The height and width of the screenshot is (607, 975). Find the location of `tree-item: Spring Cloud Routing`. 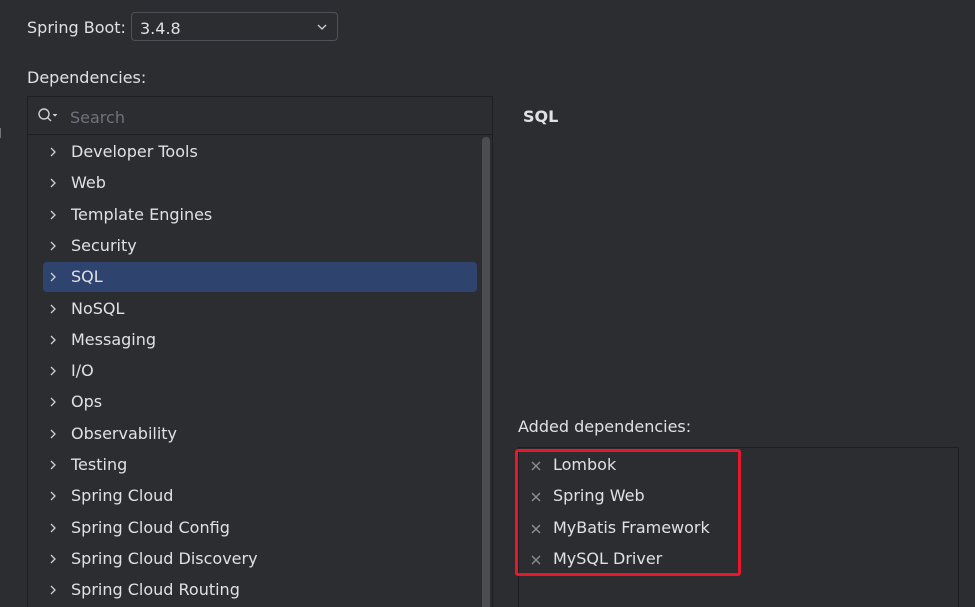

tree-item: Spring Cloud Routing is located at coordinates (260, 590).